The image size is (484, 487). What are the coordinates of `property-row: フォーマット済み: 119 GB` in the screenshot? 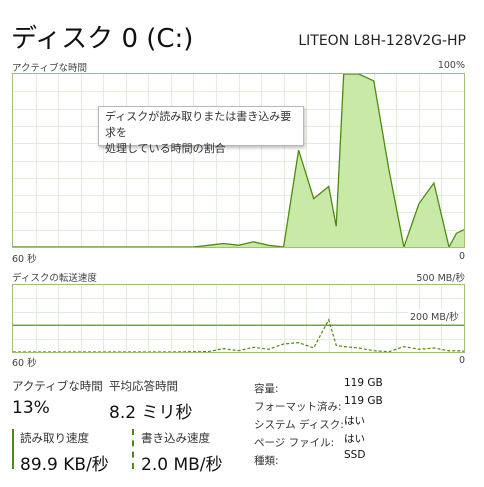 It's located at (318, 404).